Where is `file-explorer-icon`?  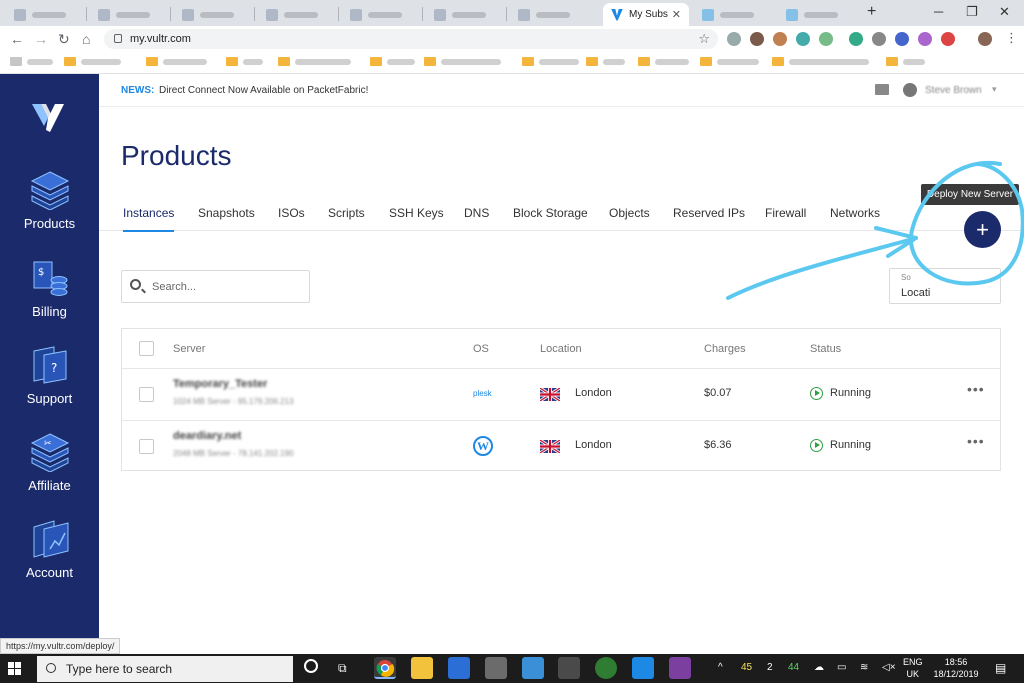
file-explorer-icon is located at coordinates (422, 668).